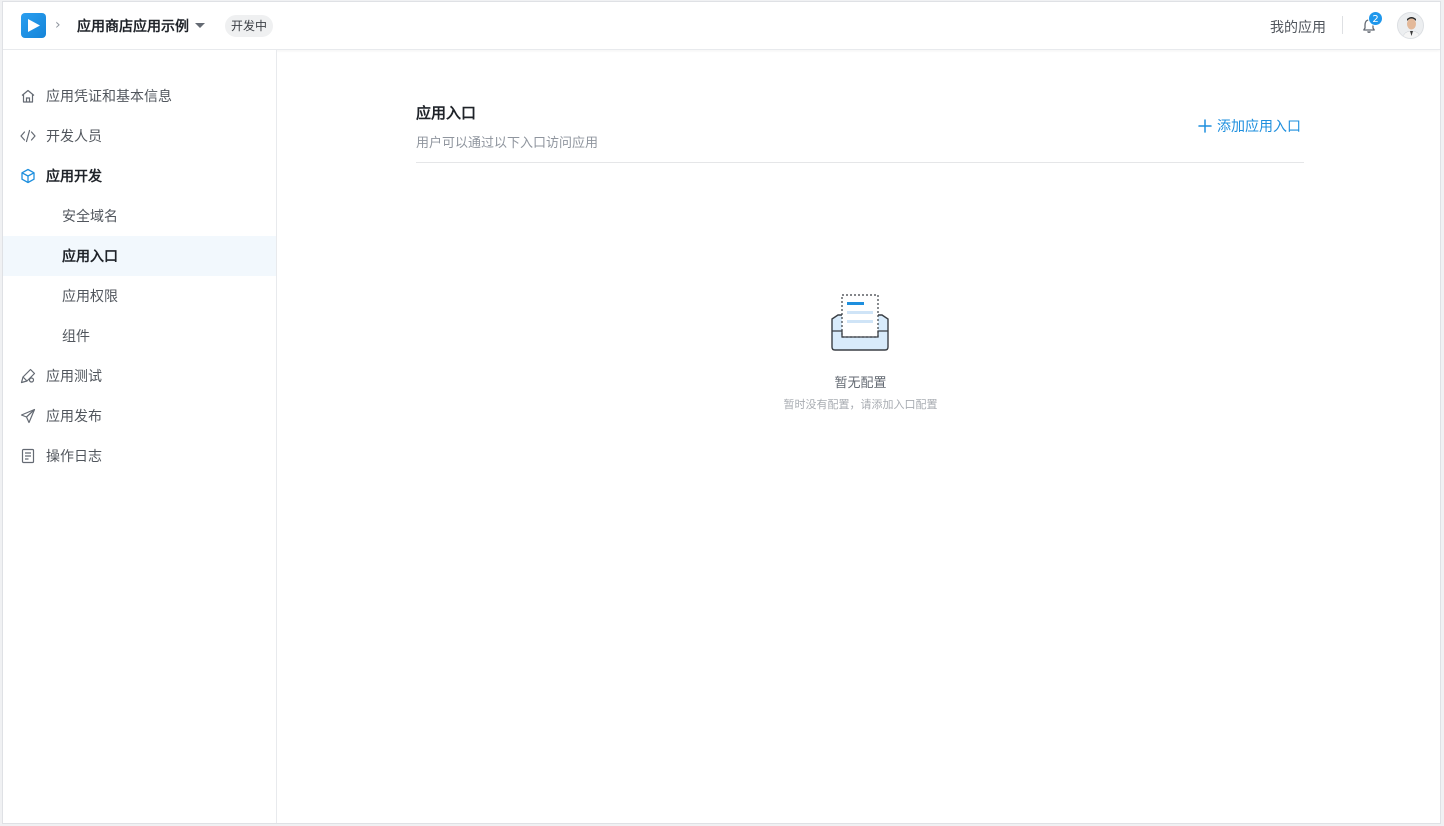  I want to click on page-description: 用户可以通过以下入口访问应用, so click(507, 143).